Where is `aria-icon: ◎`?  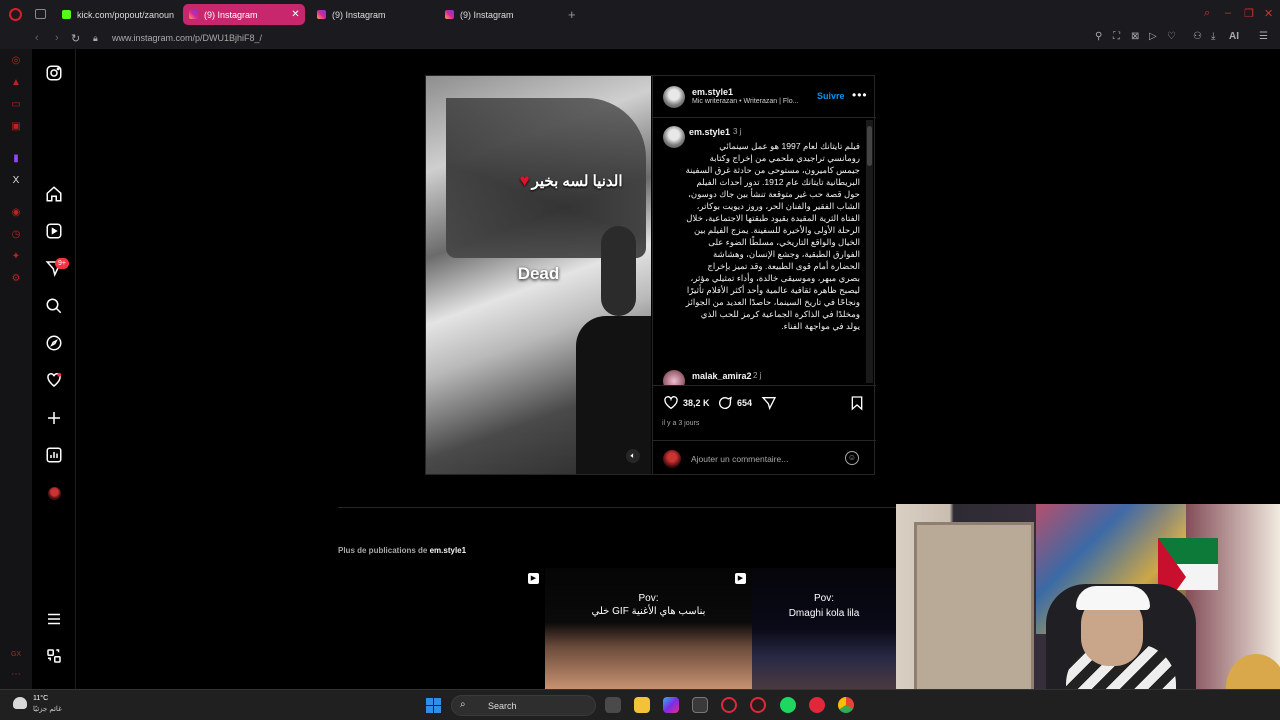
aria-icon: ◎ is located at coordinates (16, 61).